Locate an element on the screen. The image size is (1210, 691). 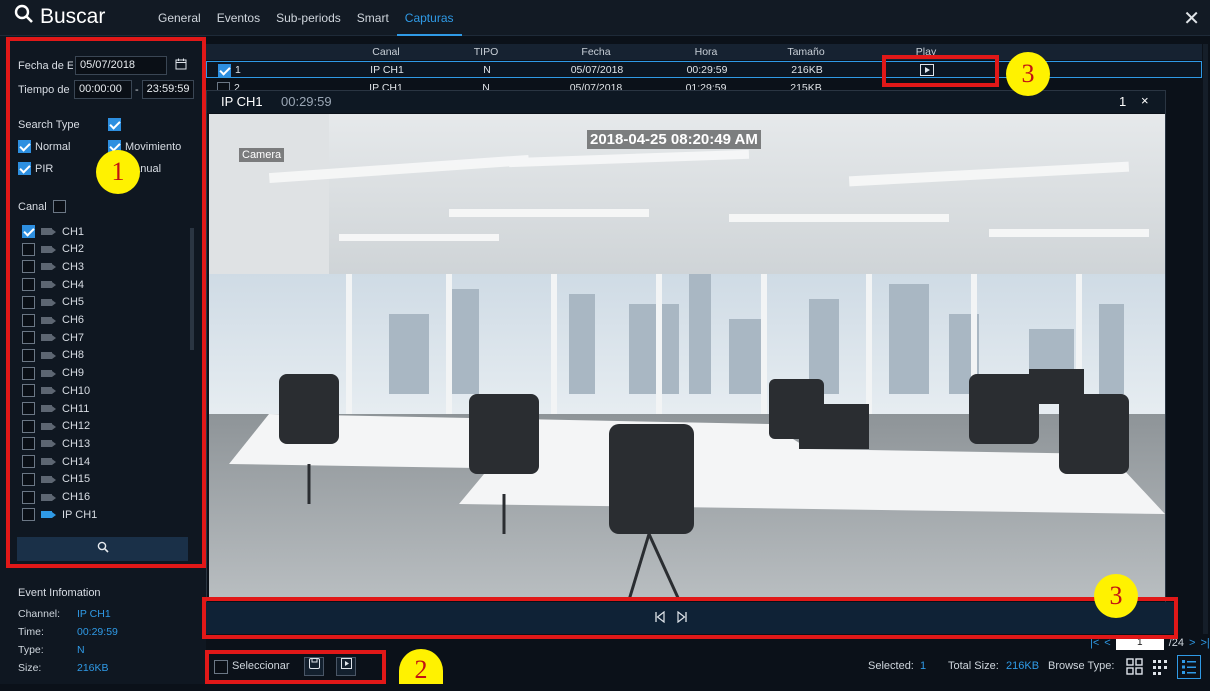
time-start-field: 00:00:00 is located at coordinates (103, 89).